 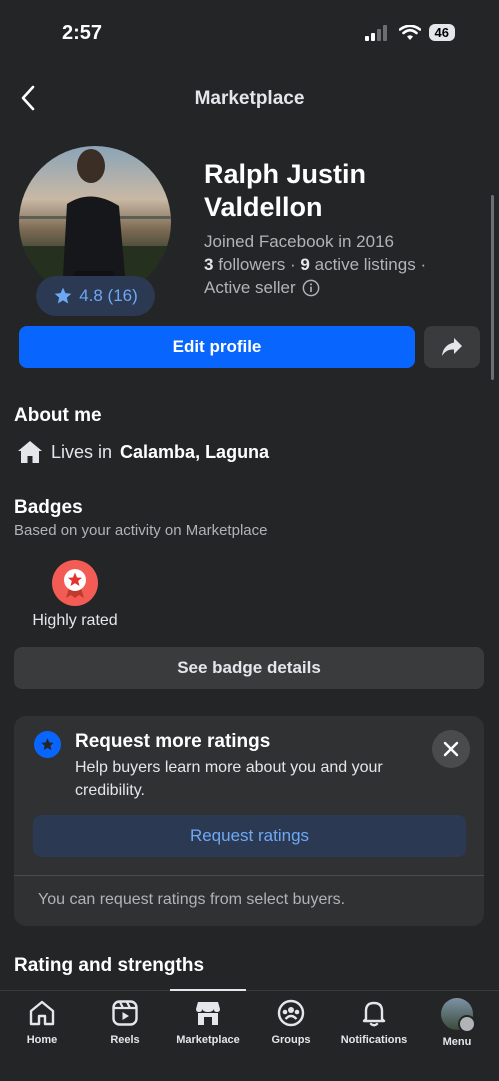 I want to click on wifi-icon, so click(x=409, y=32).